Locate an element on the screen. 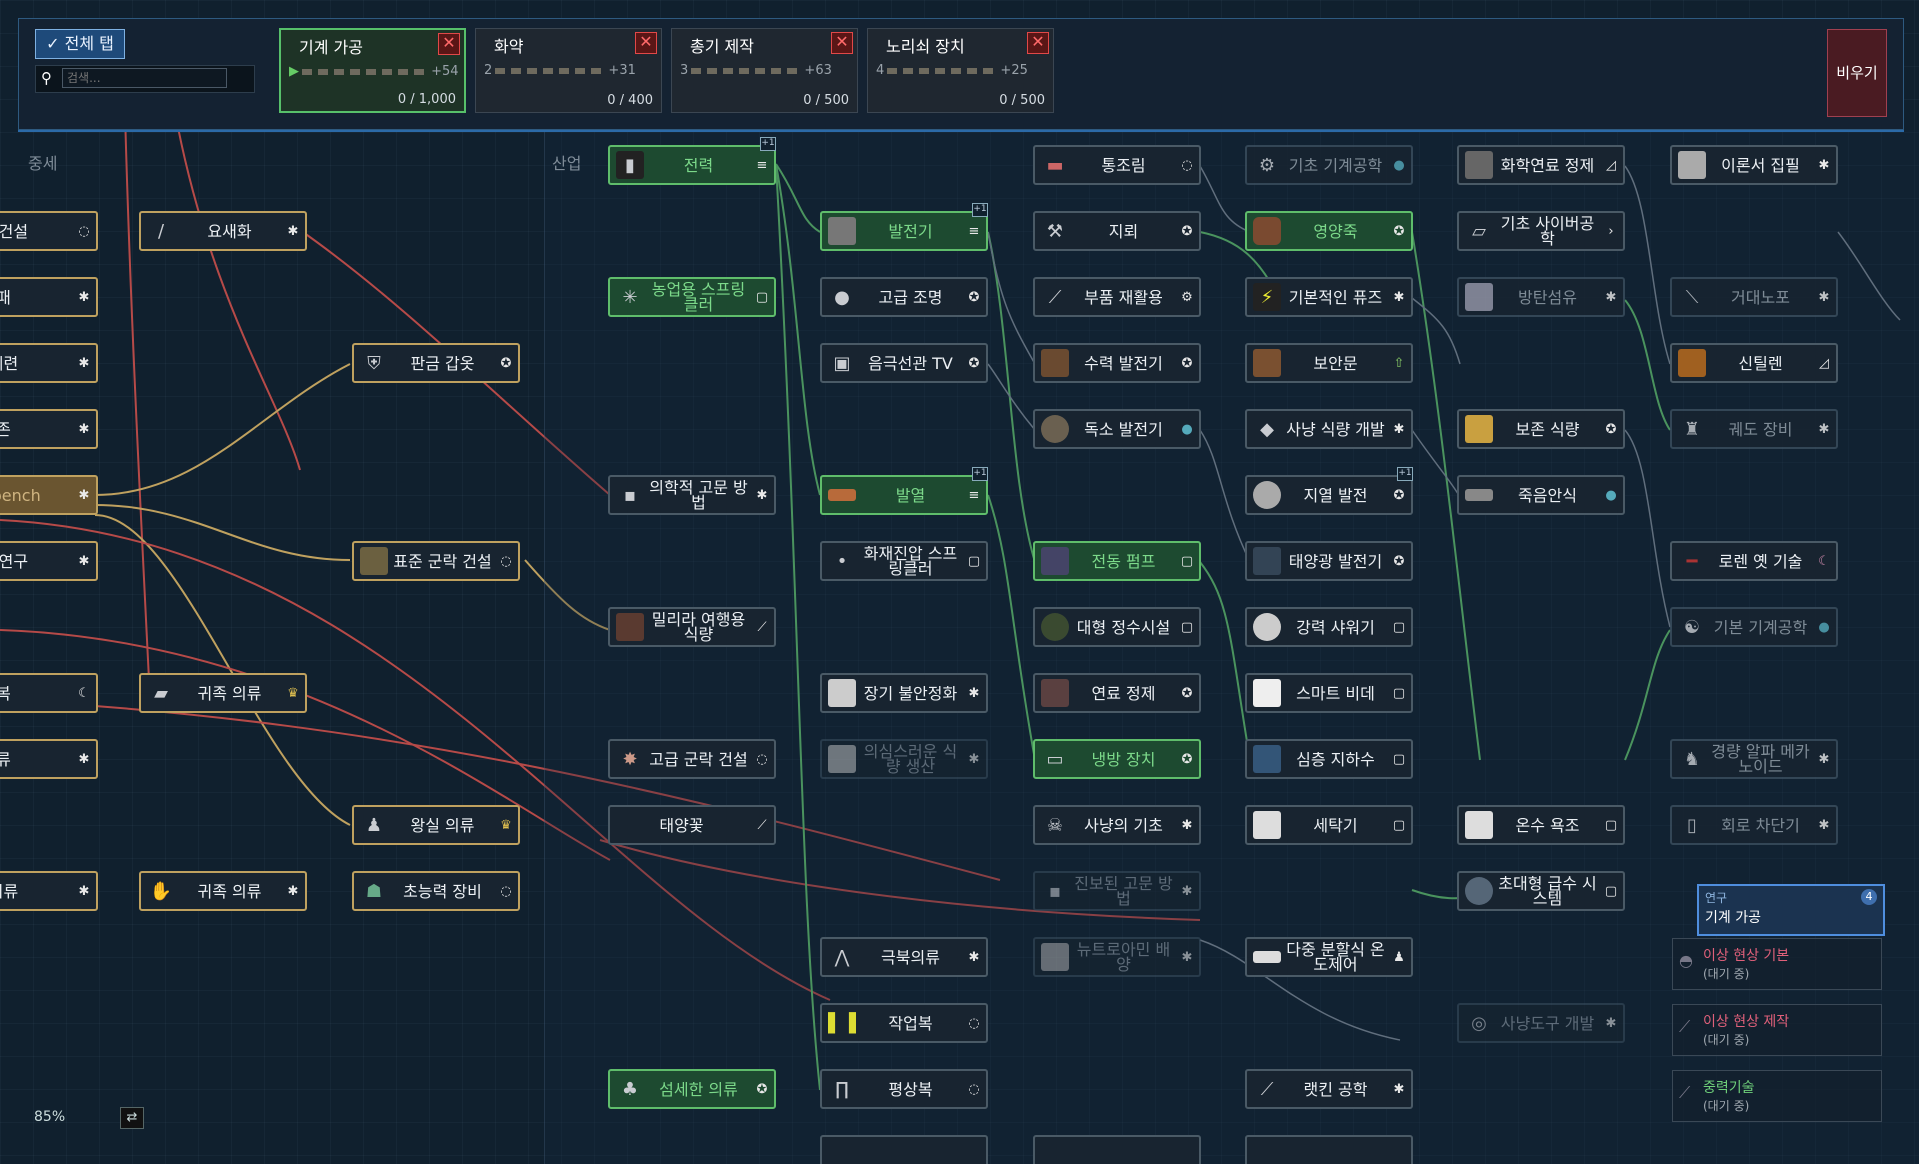 This screenshot has height=1164, width=1919. queue-card: 기계 가공 ✕ ▶ +54 0 / 1,000 is located at coordinates (372, 70).